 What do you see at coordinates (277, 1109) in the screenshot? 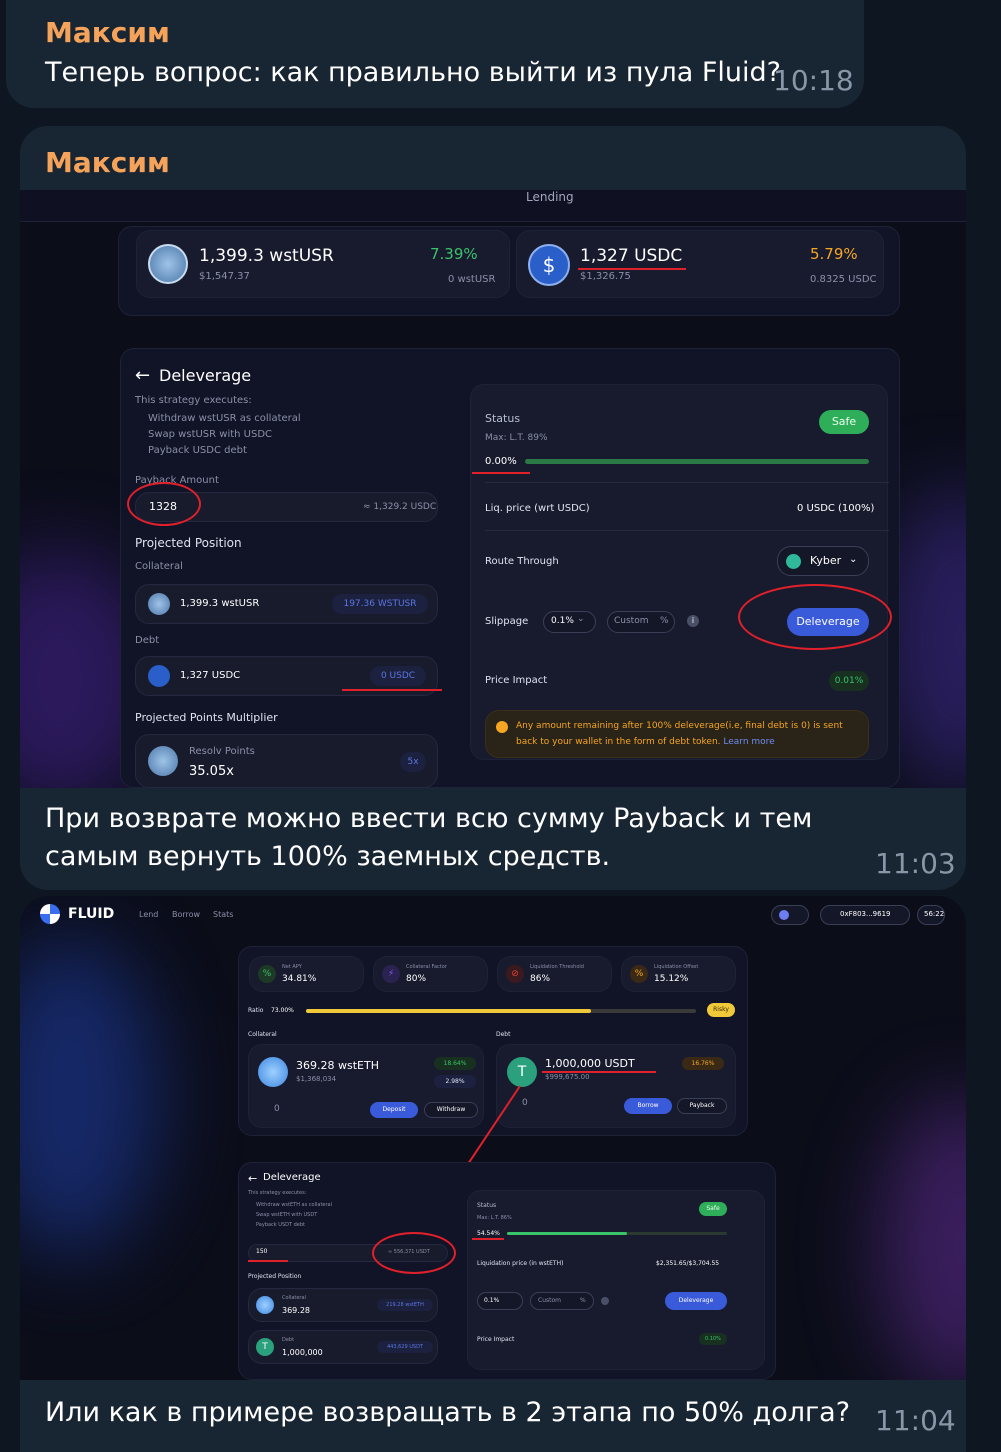
I see `collateral-sub: 0` at bounding box center [277, 1109].